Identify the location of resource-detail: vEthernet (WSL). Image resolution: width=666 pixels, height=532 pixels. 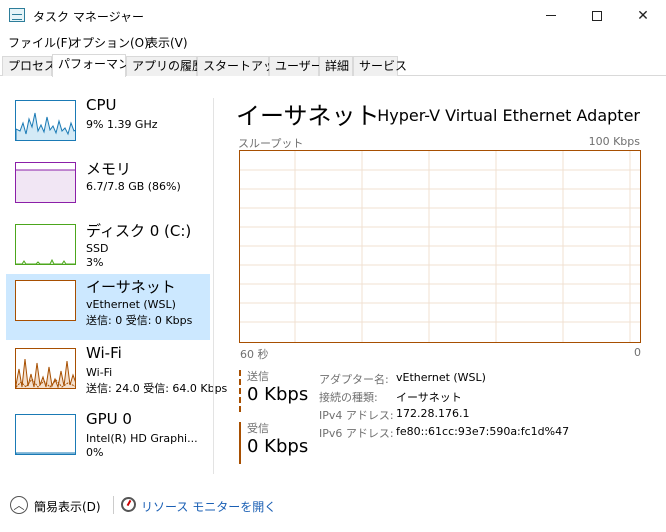
(131, 304).